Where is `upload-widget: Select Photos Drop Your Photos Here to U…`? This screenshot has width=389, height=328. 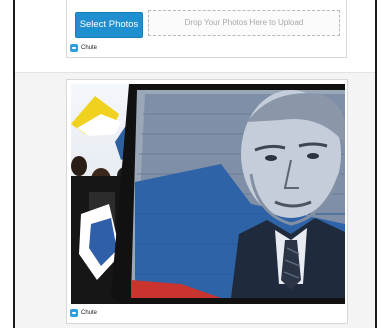 upload-widget: Select Photos Drop Your Photos Here to U… is located at coordinates (206, 29).